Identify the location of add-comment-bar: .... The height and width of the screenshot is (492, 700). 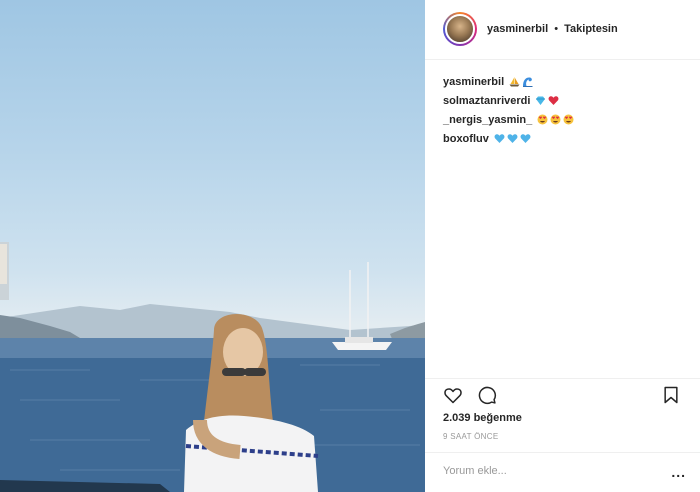
(562, 472).